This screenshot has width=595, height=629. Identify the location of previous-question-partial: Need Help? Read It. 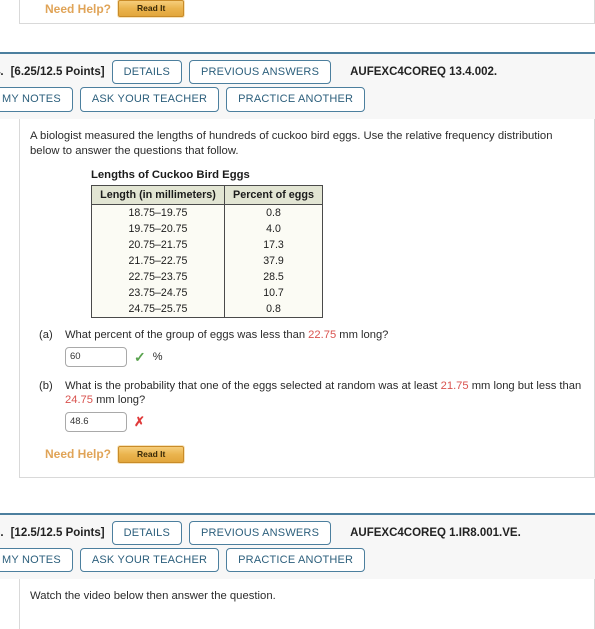
(297, 12).